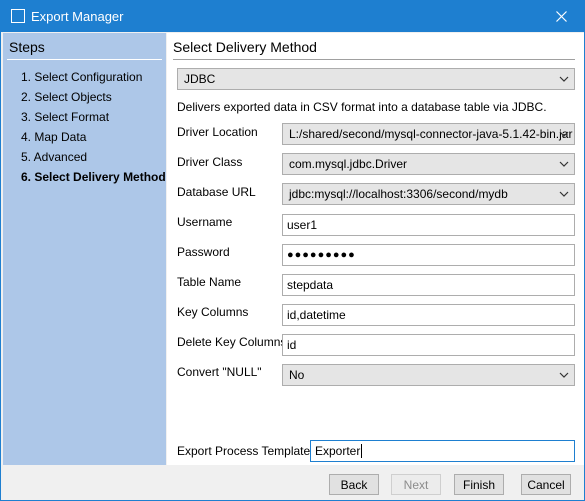 Image resolution: width=585 pixels, height=501 pixels. Describe the element at coordinates (209, 282) in the screenshot. I see `table-name-label: Table Name` at that location.